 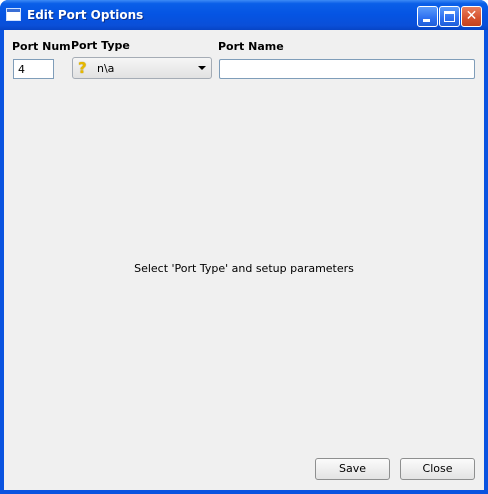 I want to click on maximize-button, so click(x=449, y=16).